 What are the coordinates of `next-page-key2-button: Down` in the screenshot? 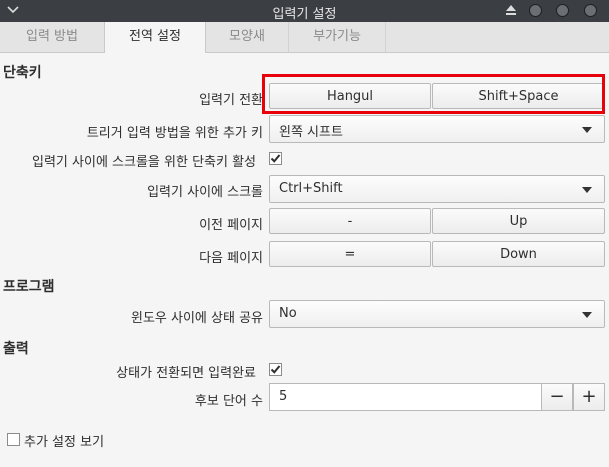 It's located at (518, 254).